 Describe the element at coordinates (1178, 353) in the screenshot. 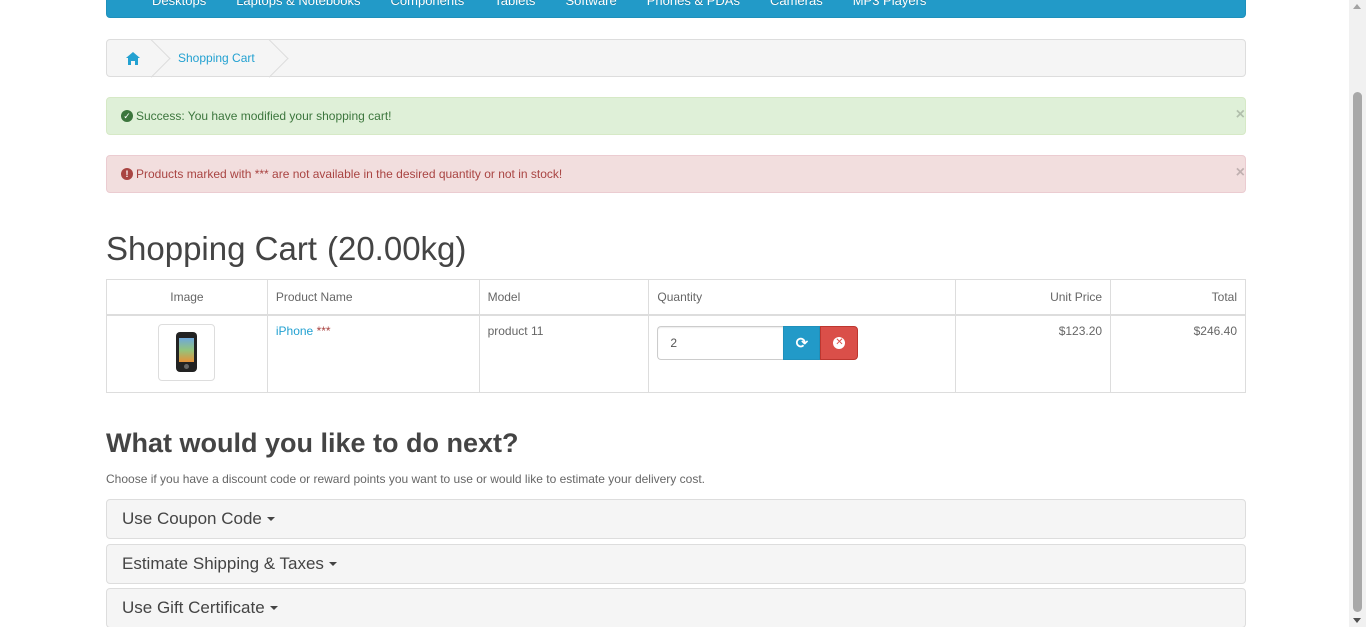

I see `row-total: $246.40` at that location.